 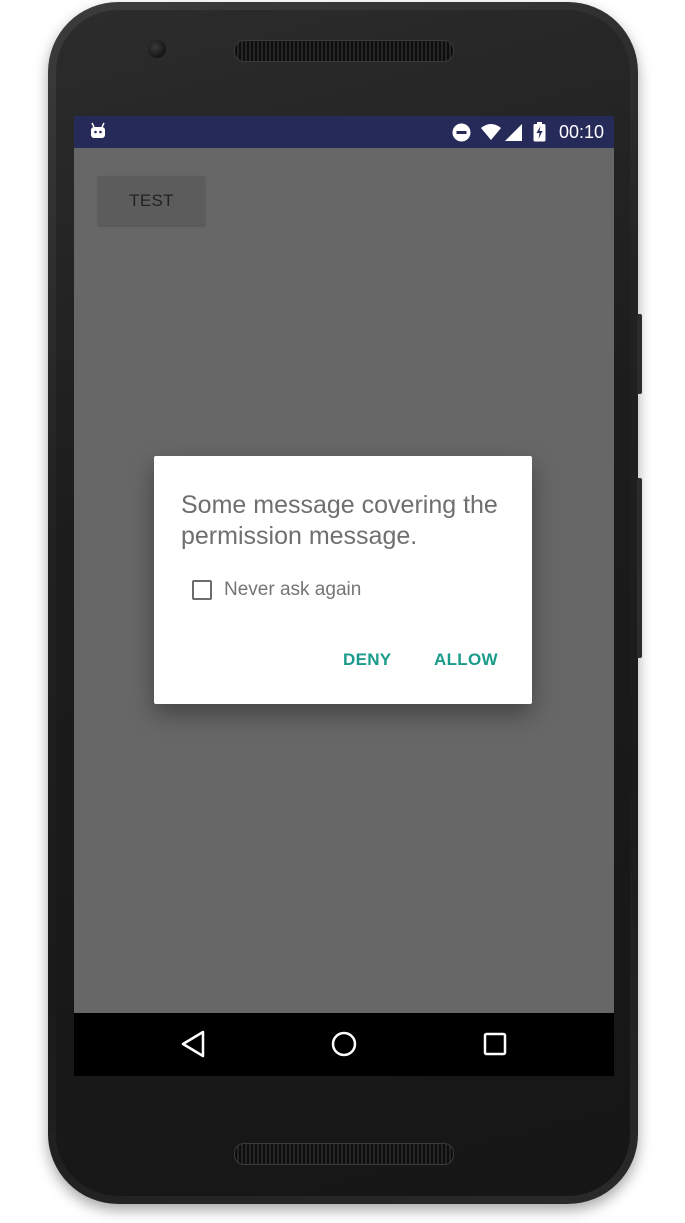 I want to click on status-bar: 00:10, so click(x=344, y=132).